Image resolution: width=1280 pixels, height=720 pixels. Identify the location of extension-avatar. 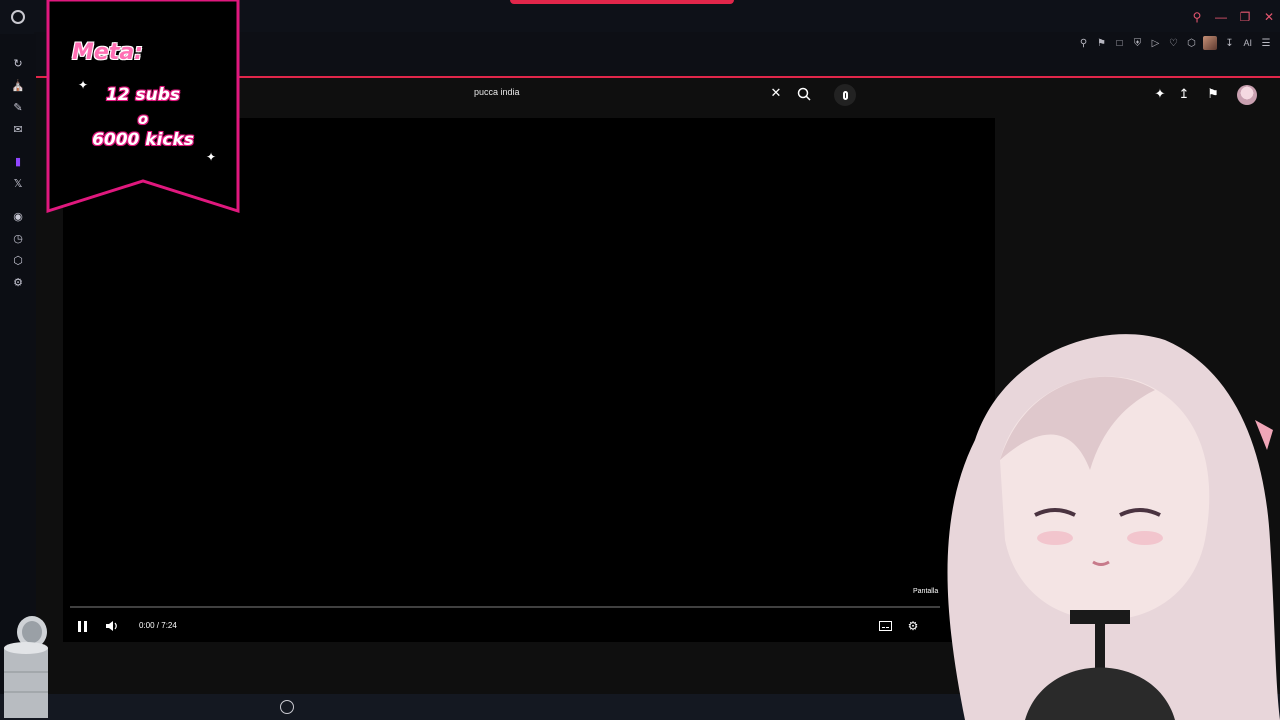
(1210, 43).